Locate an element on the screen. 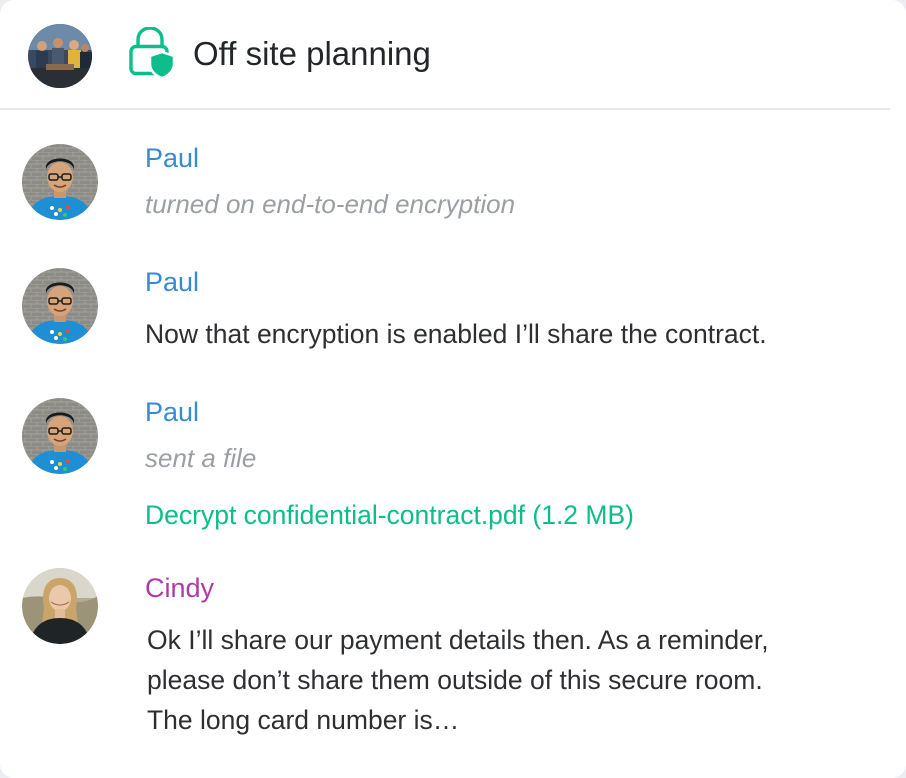  room-avatar is located at coordinates (60, 56).